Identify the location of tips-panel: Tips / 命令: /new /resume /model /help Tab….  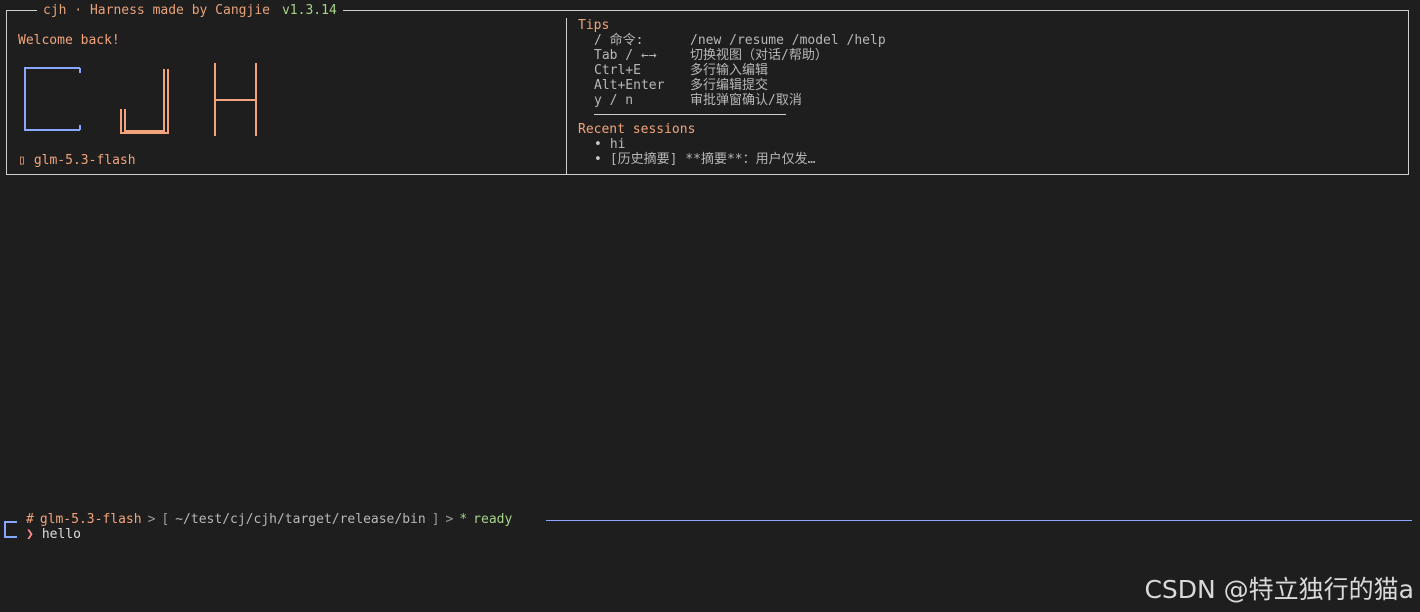
(988, 92).